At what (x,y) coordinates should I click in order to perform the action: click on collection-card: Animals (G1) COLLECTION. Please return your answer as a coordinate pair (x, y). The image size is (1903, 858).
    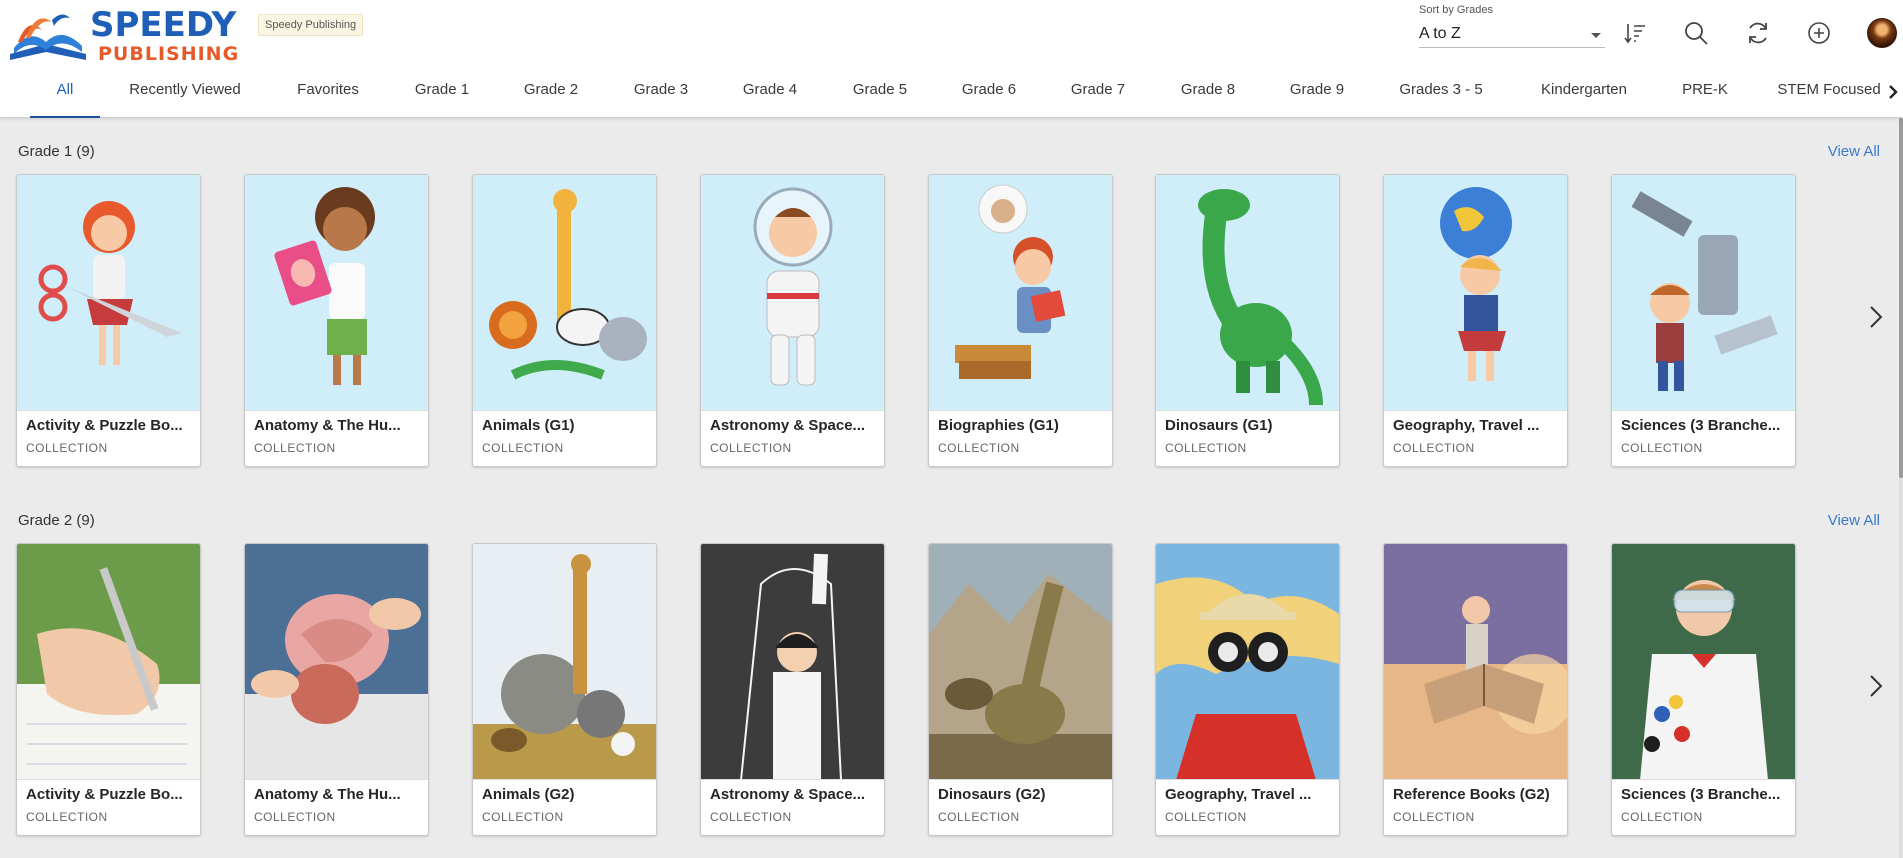
    Looking at the image, I should click on (564, 320).